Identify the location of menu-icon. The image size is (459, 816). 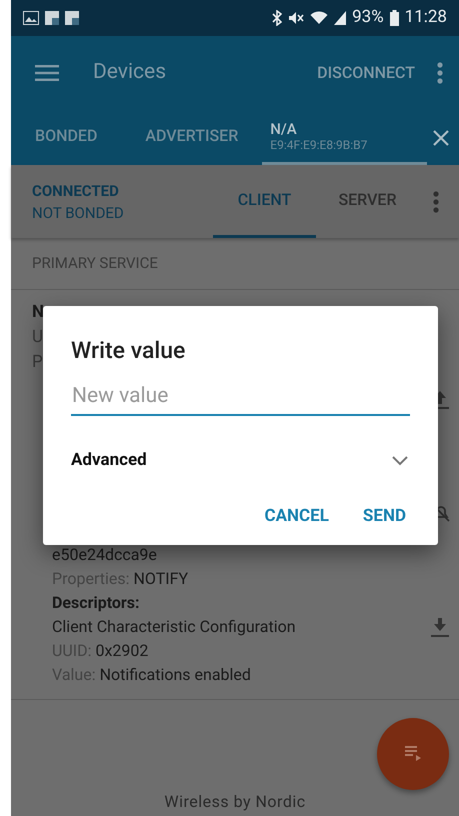
(47, 73).